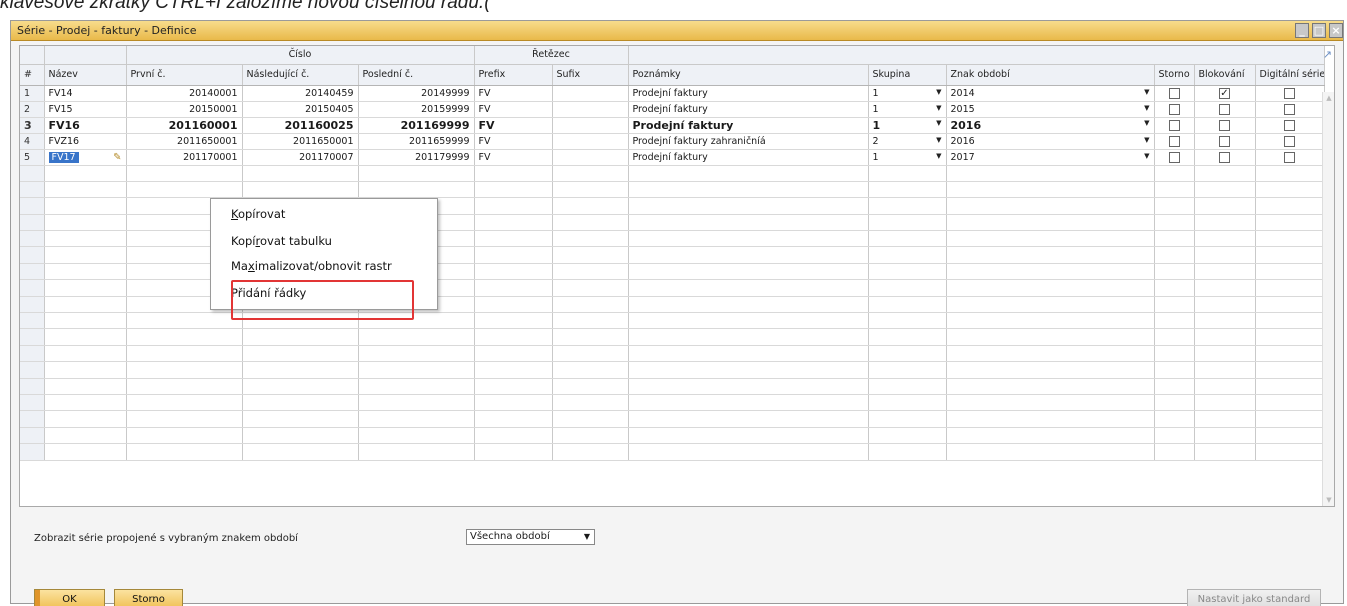 The width and height of the screenshot is (1347, 606). I want to click on cell-name: FV17 ✎, so click(85, 157).